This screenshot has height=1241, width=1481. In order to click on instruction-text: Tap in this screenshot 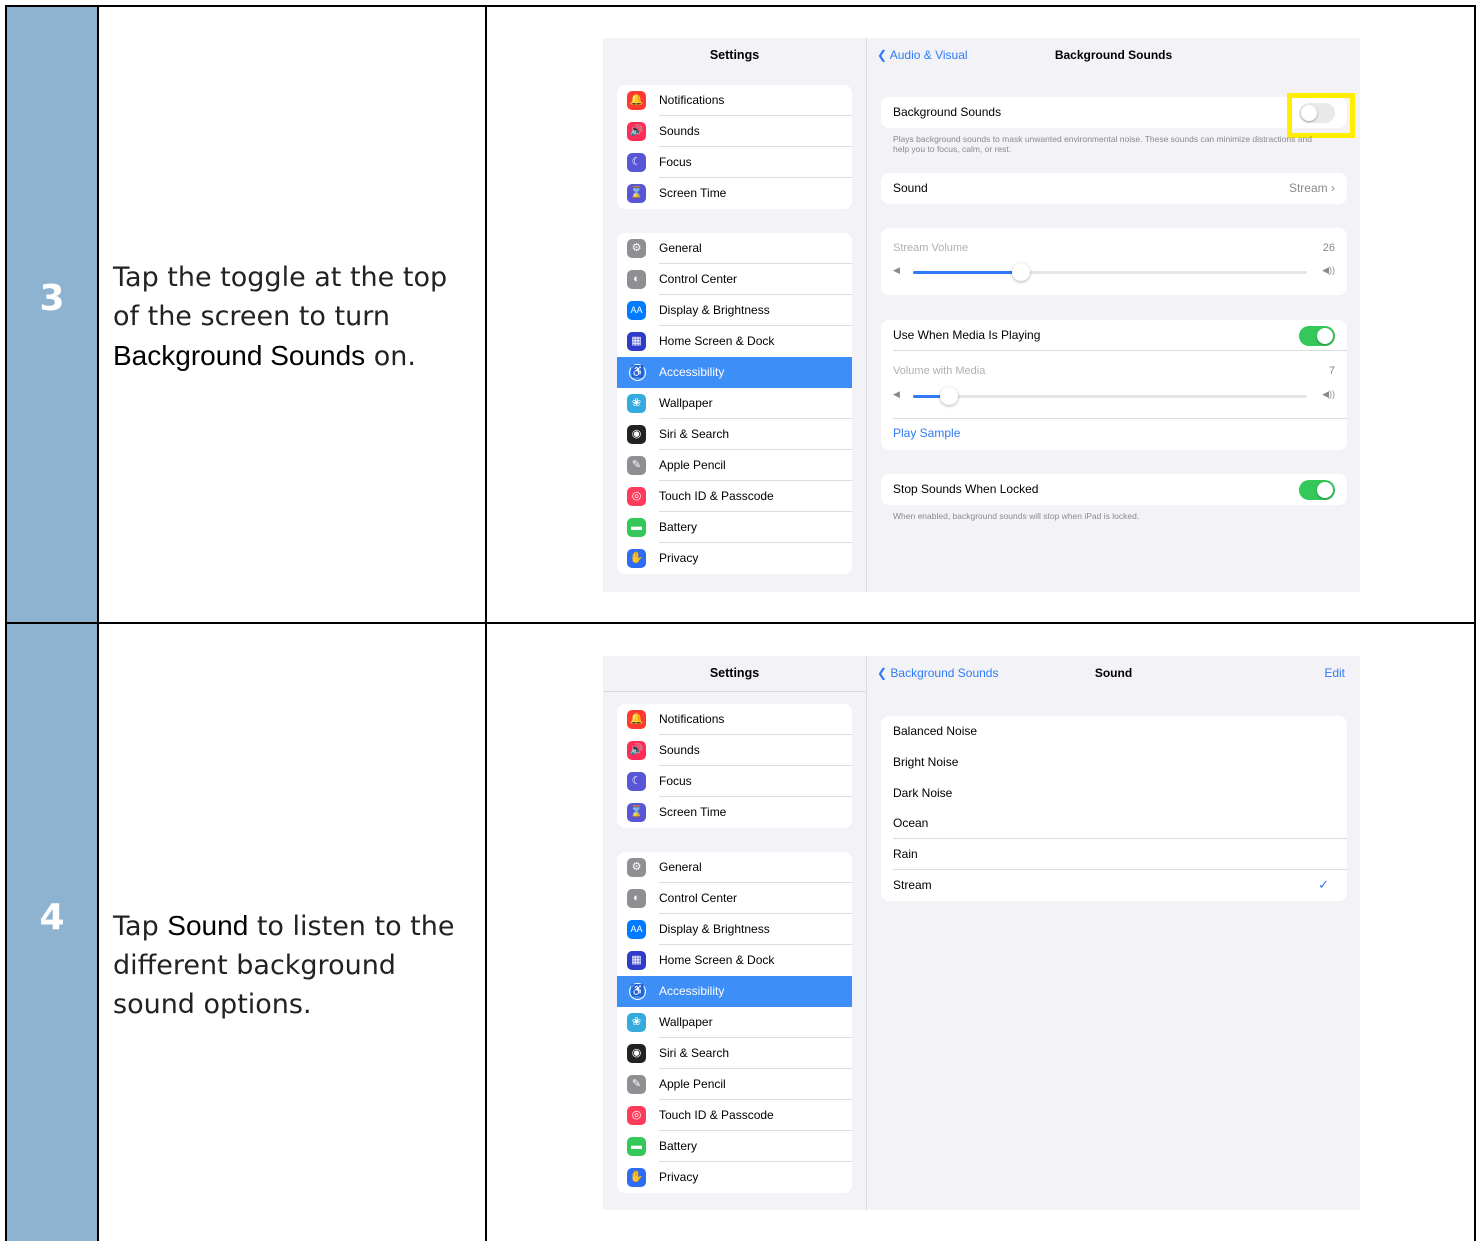, I will do `click(140, 926)`.